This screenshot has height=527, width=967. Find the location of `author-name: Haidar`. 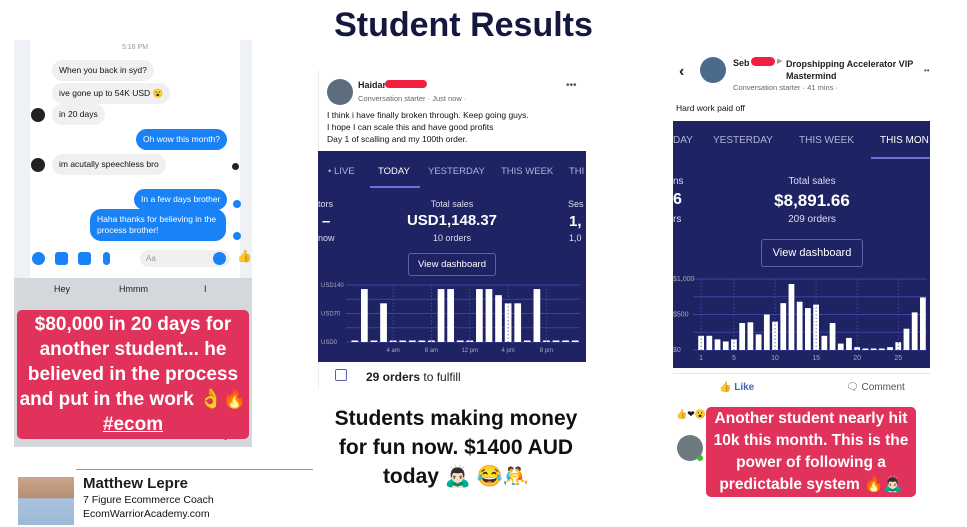

author-name: Haidar is located at coordinates (372, 85).